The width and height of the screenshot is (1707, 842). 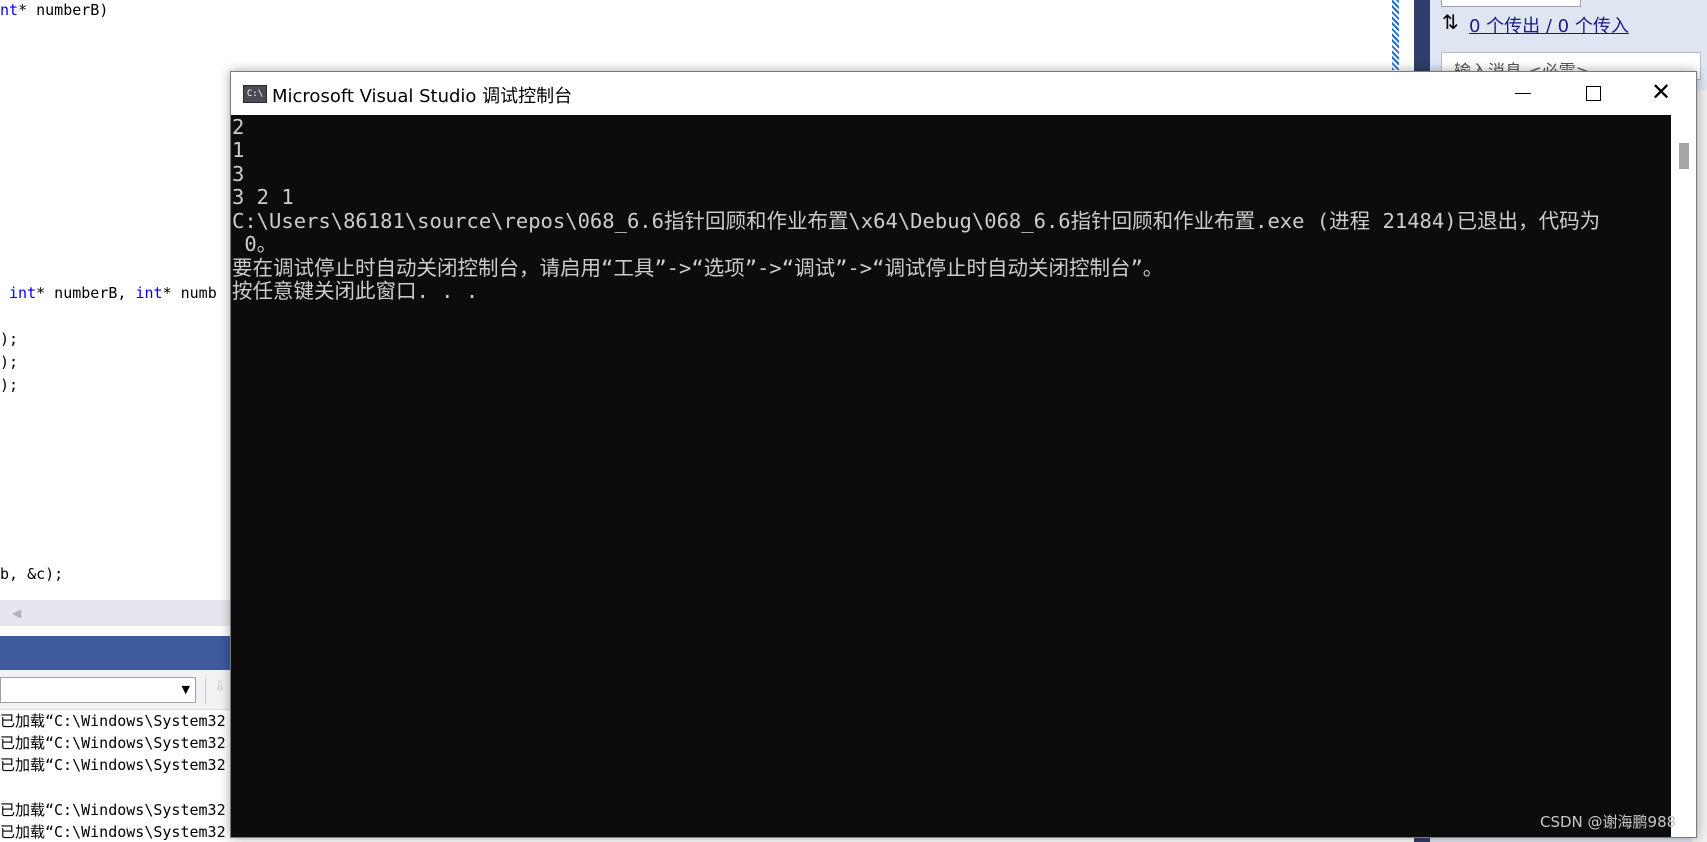 I want to click on editor-horizontal-scrollbar: ◀, so click(x=115, y=613).